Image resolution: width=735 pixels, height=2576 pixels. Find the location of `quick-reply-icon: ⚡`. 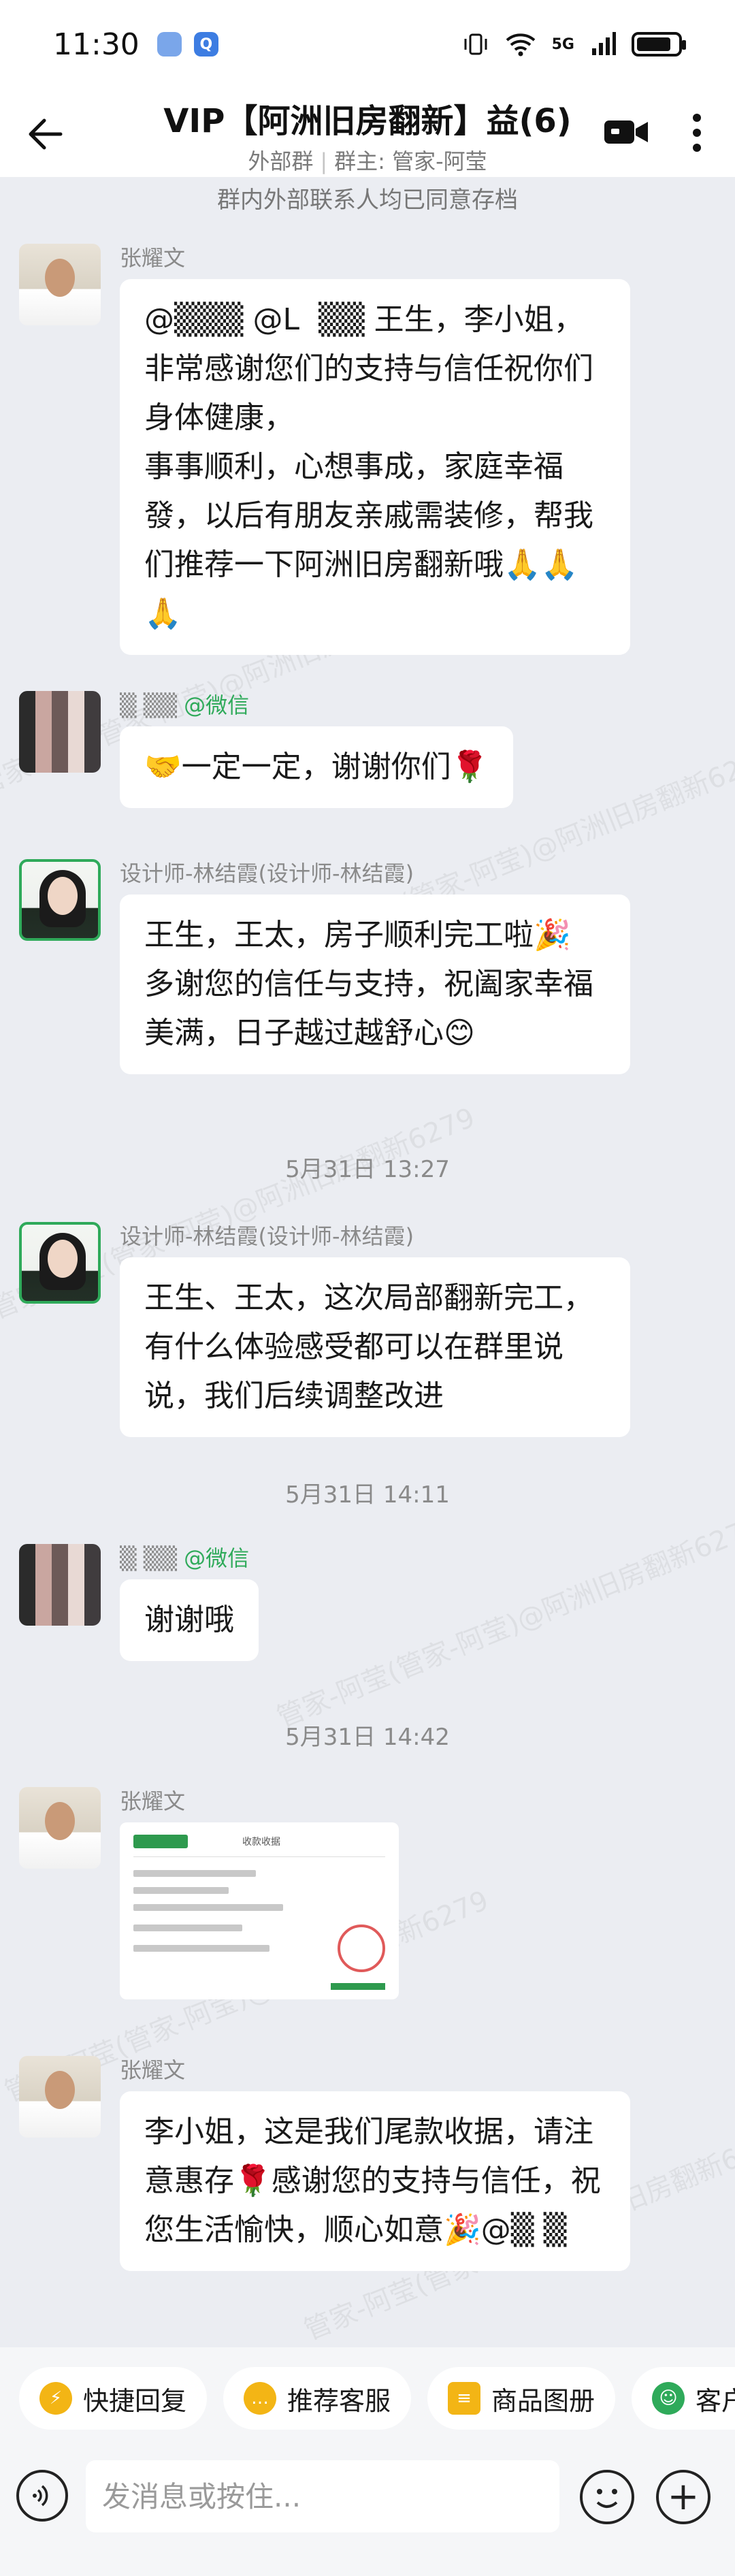

quick-reply-icon: ⚡ is located at coordinates (56, 2398).